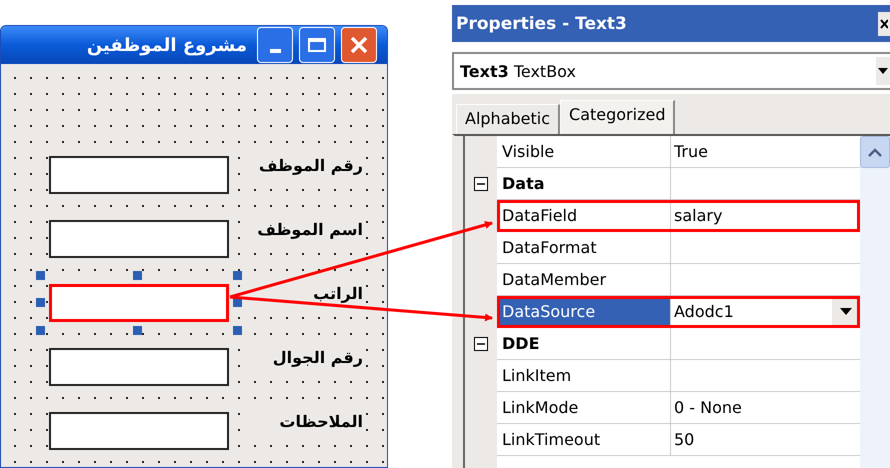 The image size is (890, 468). What do you see at coordinates (584, 280) in the screenshot?
I see `property-name: DataMember` at bounding box center [584, 280].